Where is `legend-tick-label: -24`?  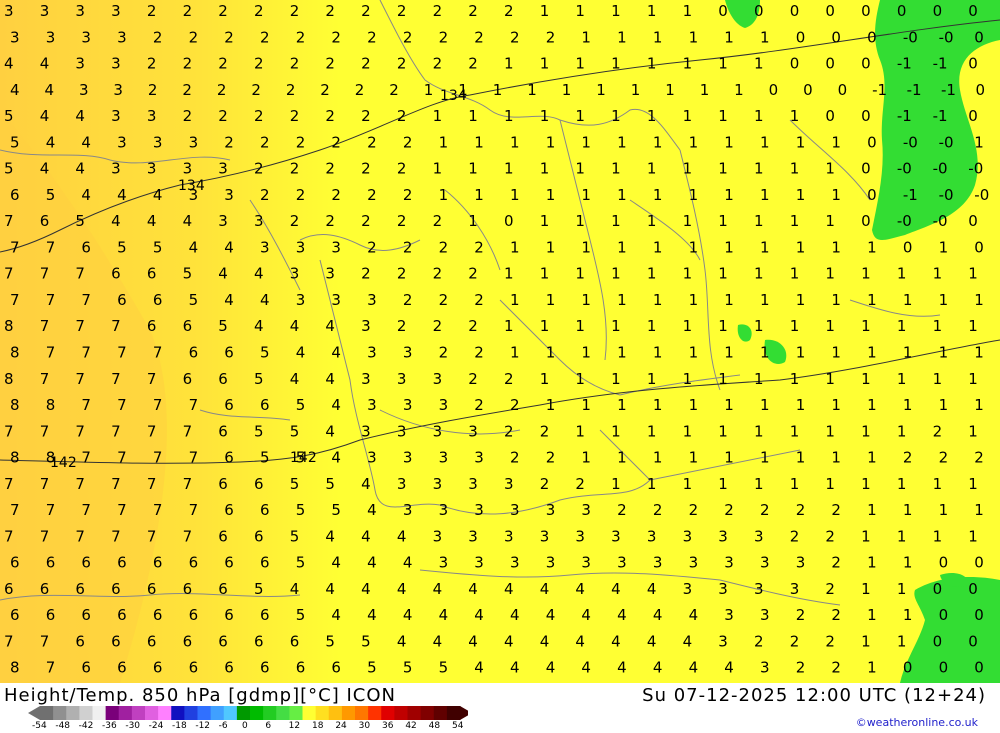
legend-tick-label: -24 is located at coordinates (156, 726).